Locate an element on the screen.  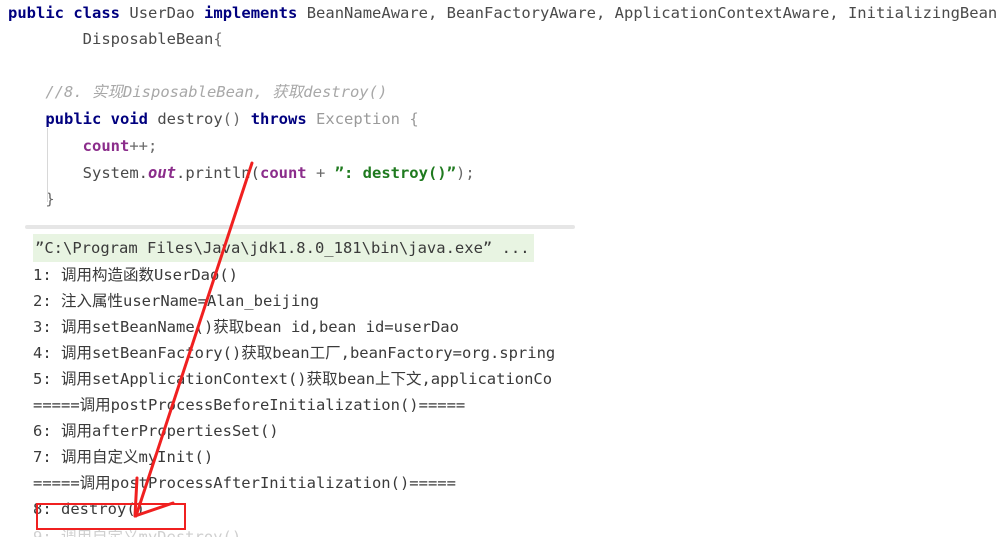
code-token: //8. 实现DisposableBean, 获取destroy() is located at coordinates (198, 92).